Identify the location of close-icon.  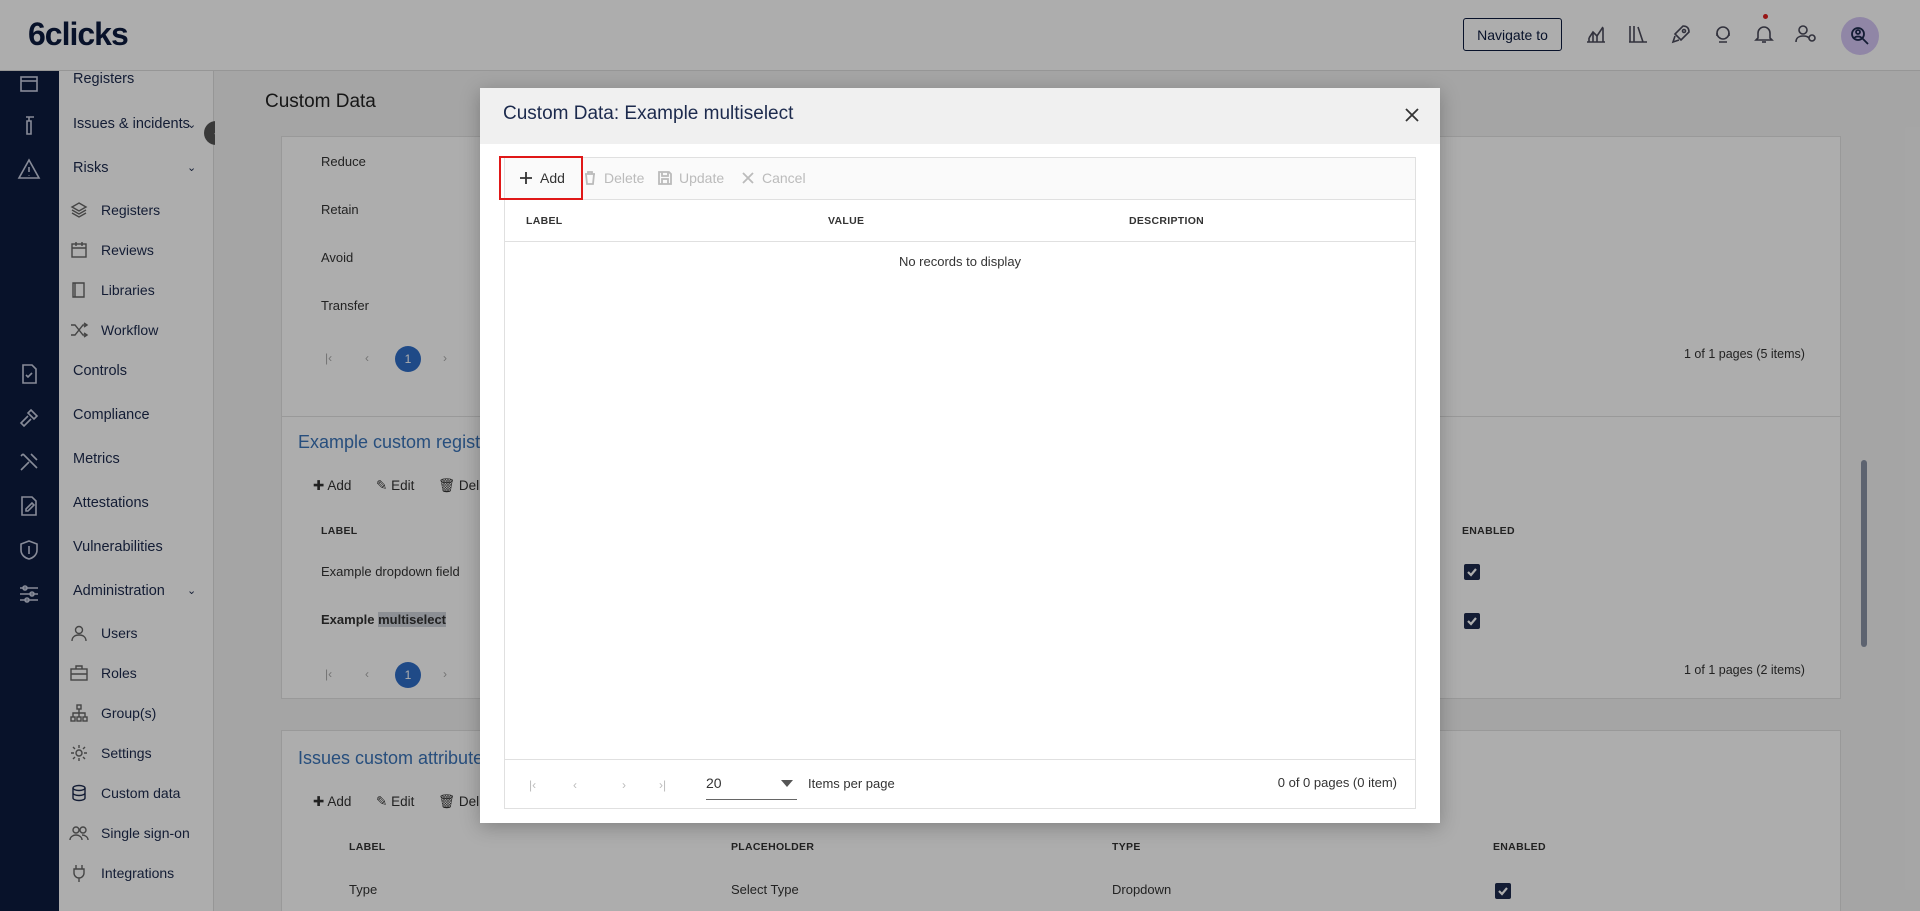
(1412, 115).